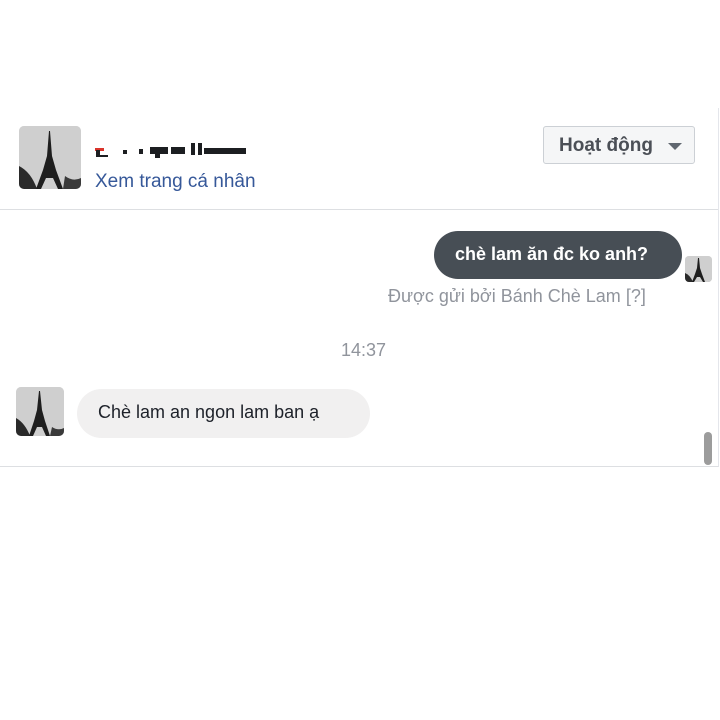 This screenshot has width=720, height=720. I want to click on incoming-message: Chè lam an ngon lam ban ạ, so click(223, 413).